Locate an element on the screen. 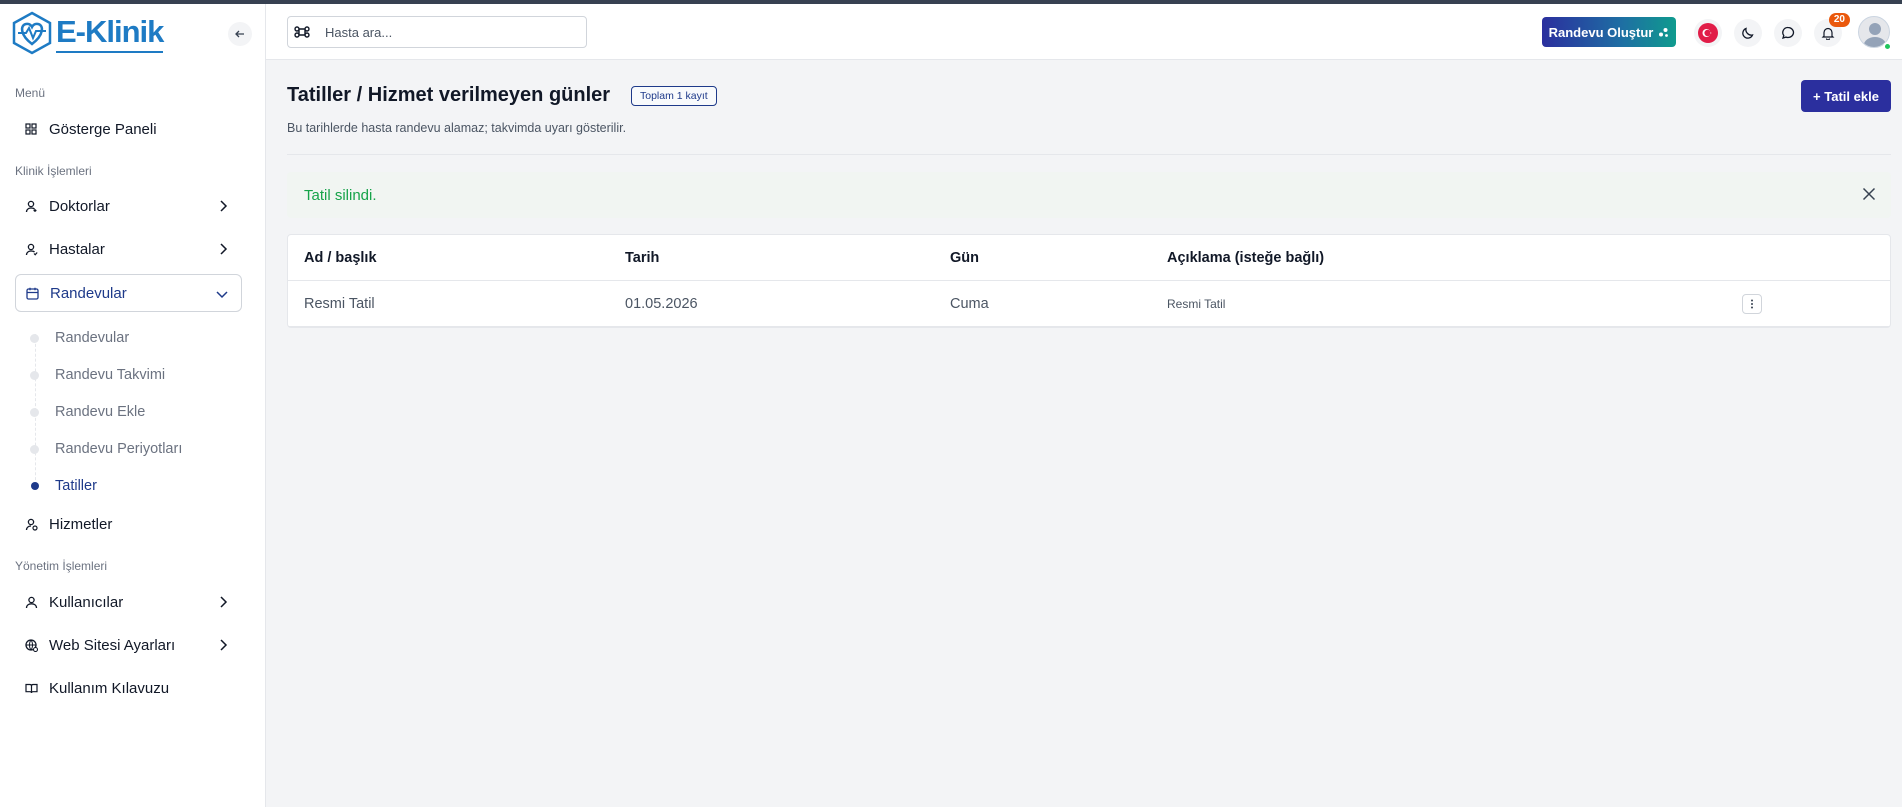  sidebar-item-label: Hastalar is located at coordinates (77, 249).